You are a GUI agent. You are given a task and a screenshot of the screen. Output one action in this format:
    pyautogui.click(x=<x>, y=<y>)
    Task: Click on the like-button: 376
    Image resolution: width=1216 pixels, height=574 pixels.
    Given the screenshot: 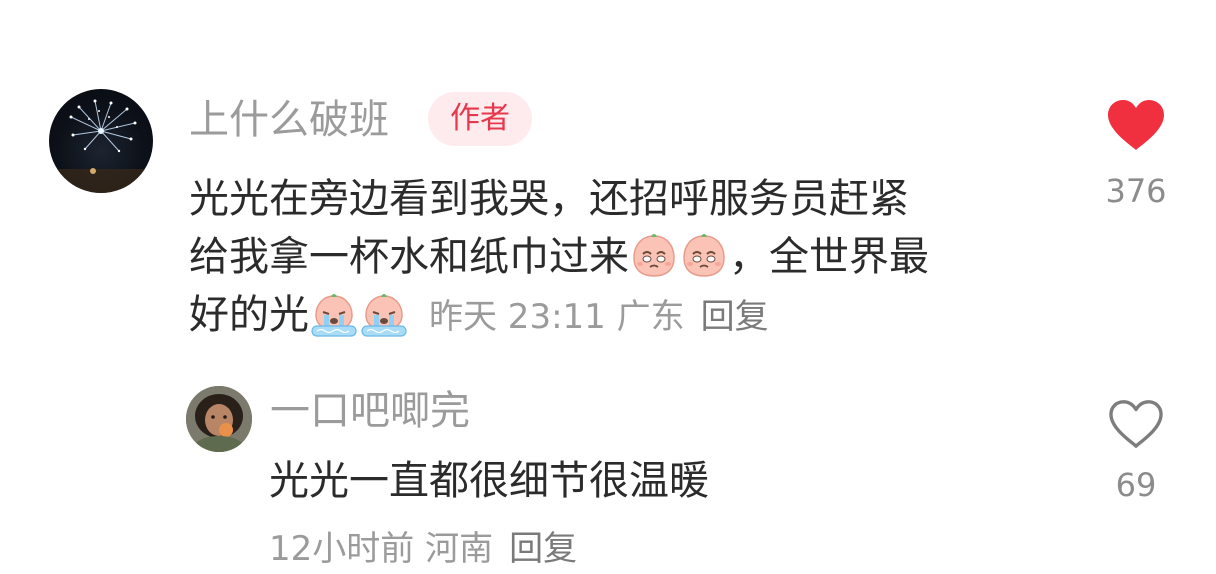 What is the action you would take?
    pyautogui.click(x=1136, y=155)
    